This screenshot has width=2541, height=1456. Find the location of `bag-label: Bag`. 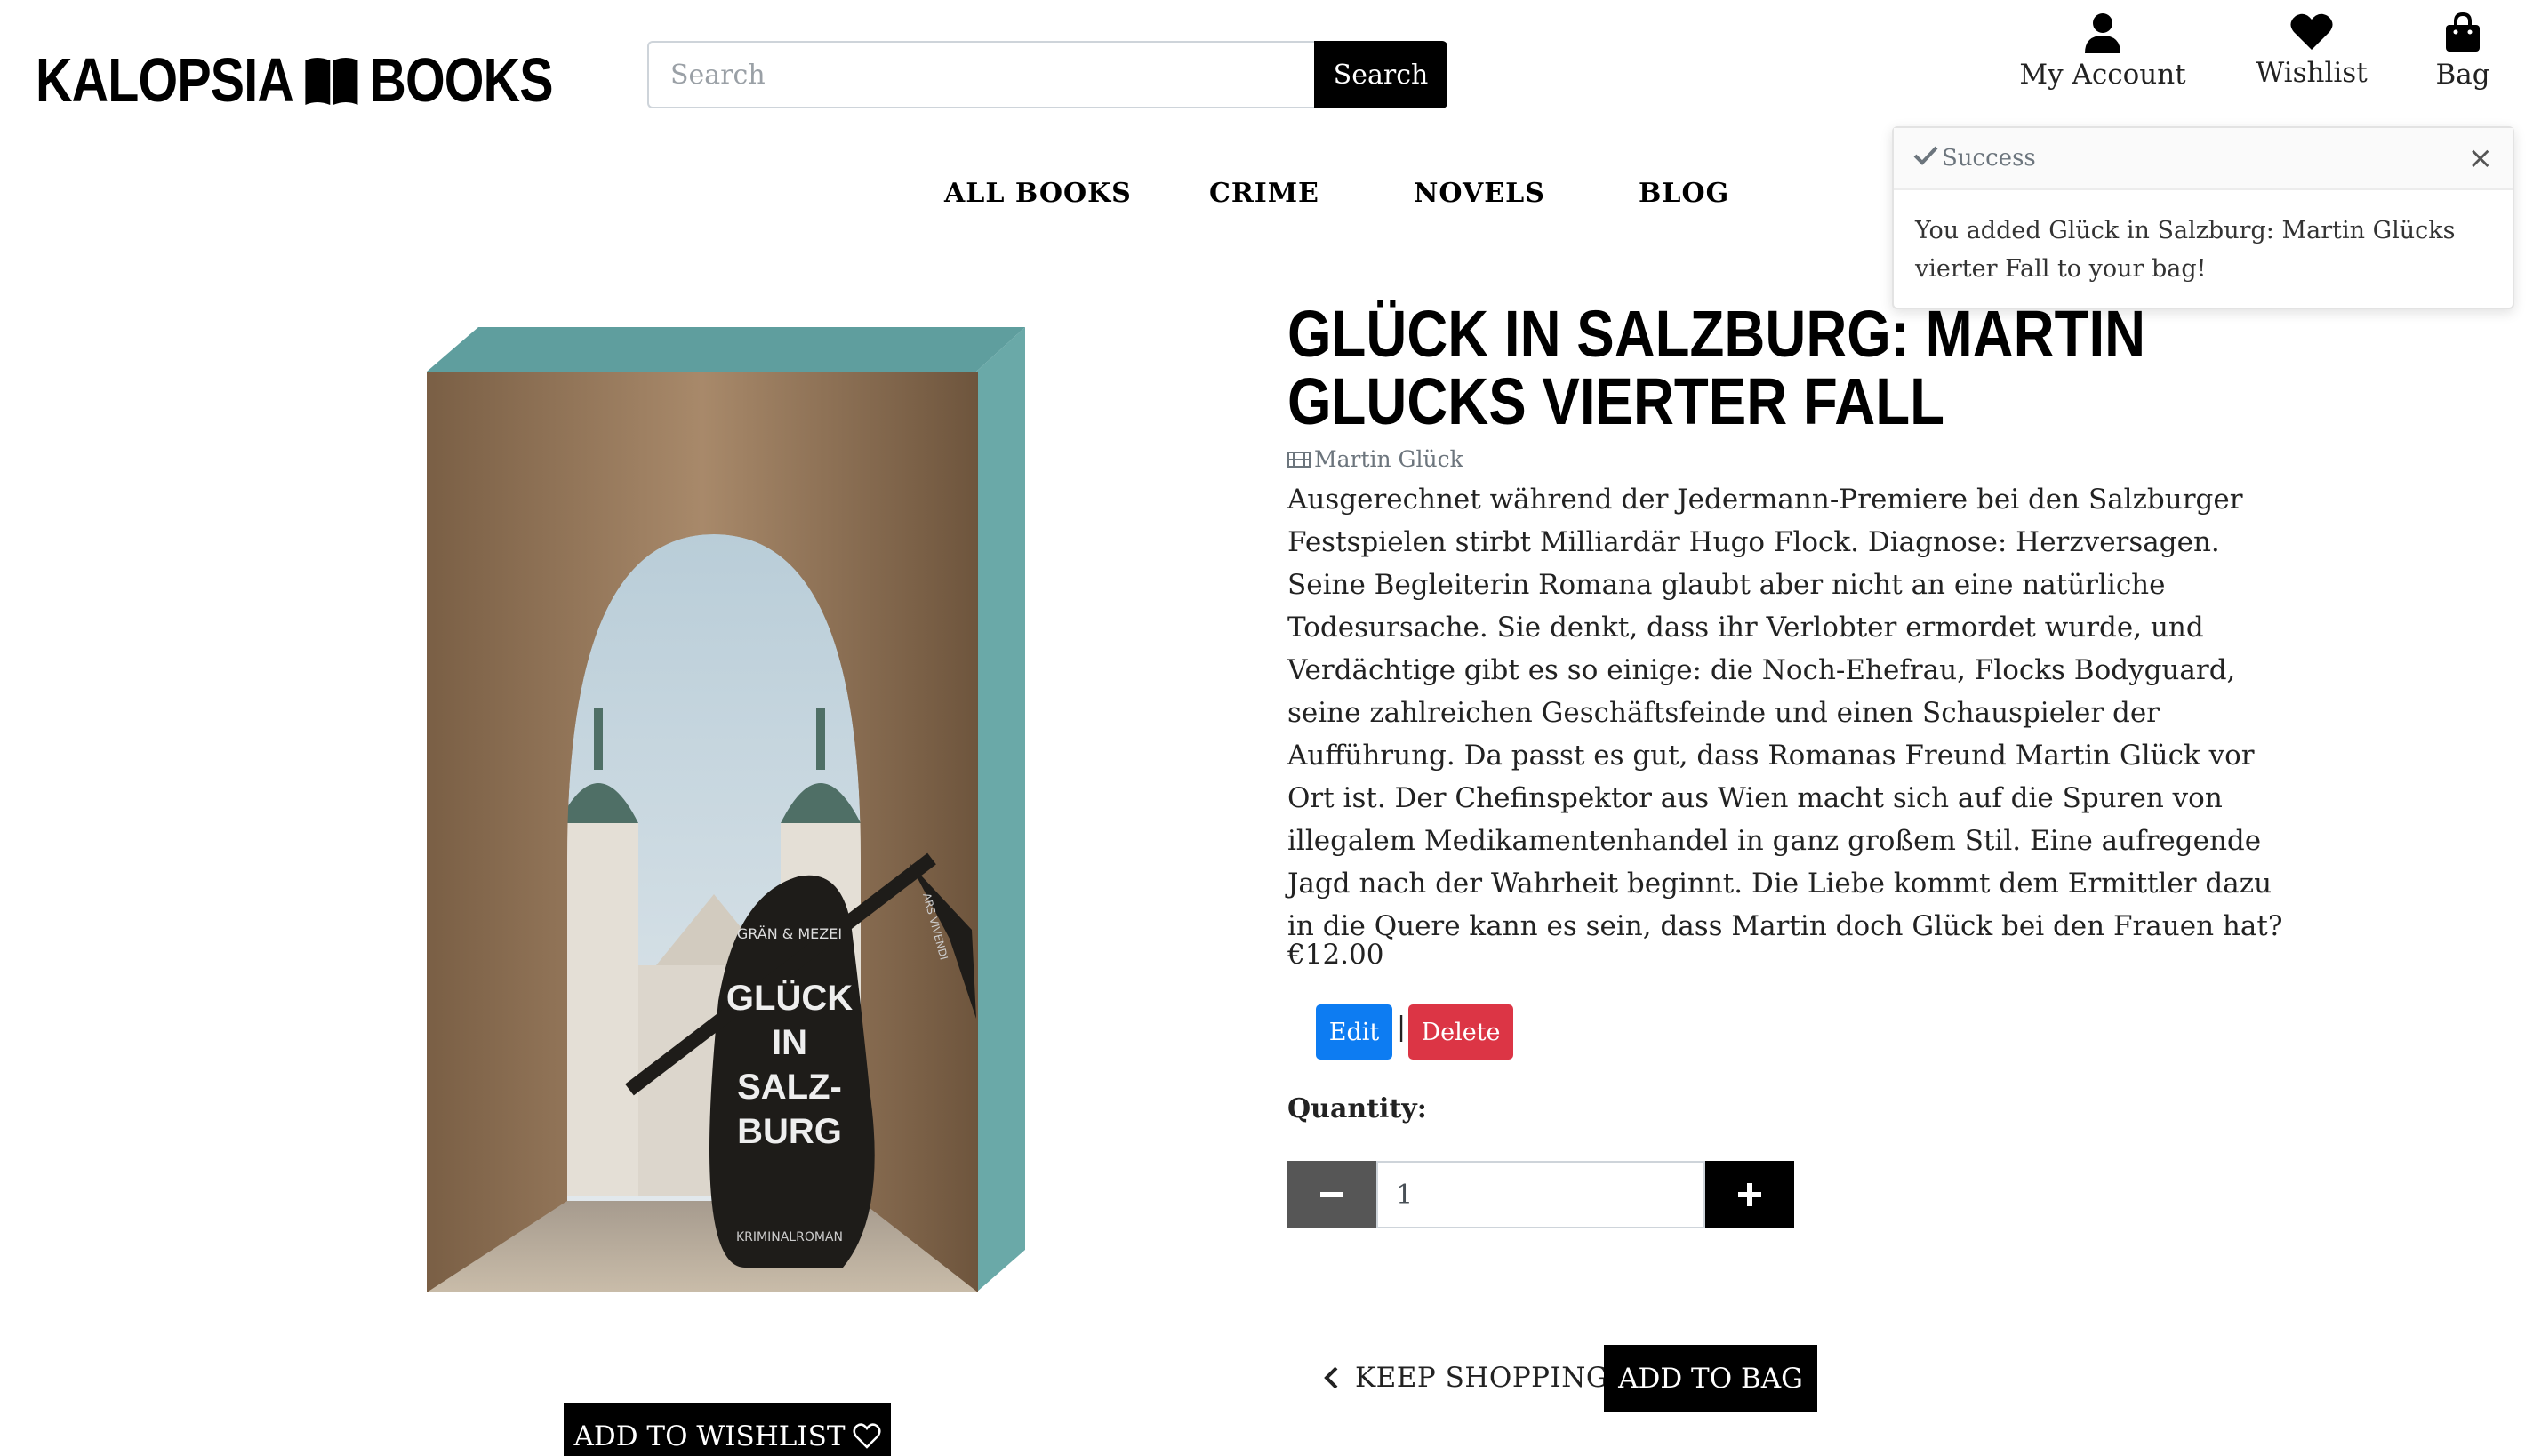

bag-label: Bag is located at coordinates (2462, 75).